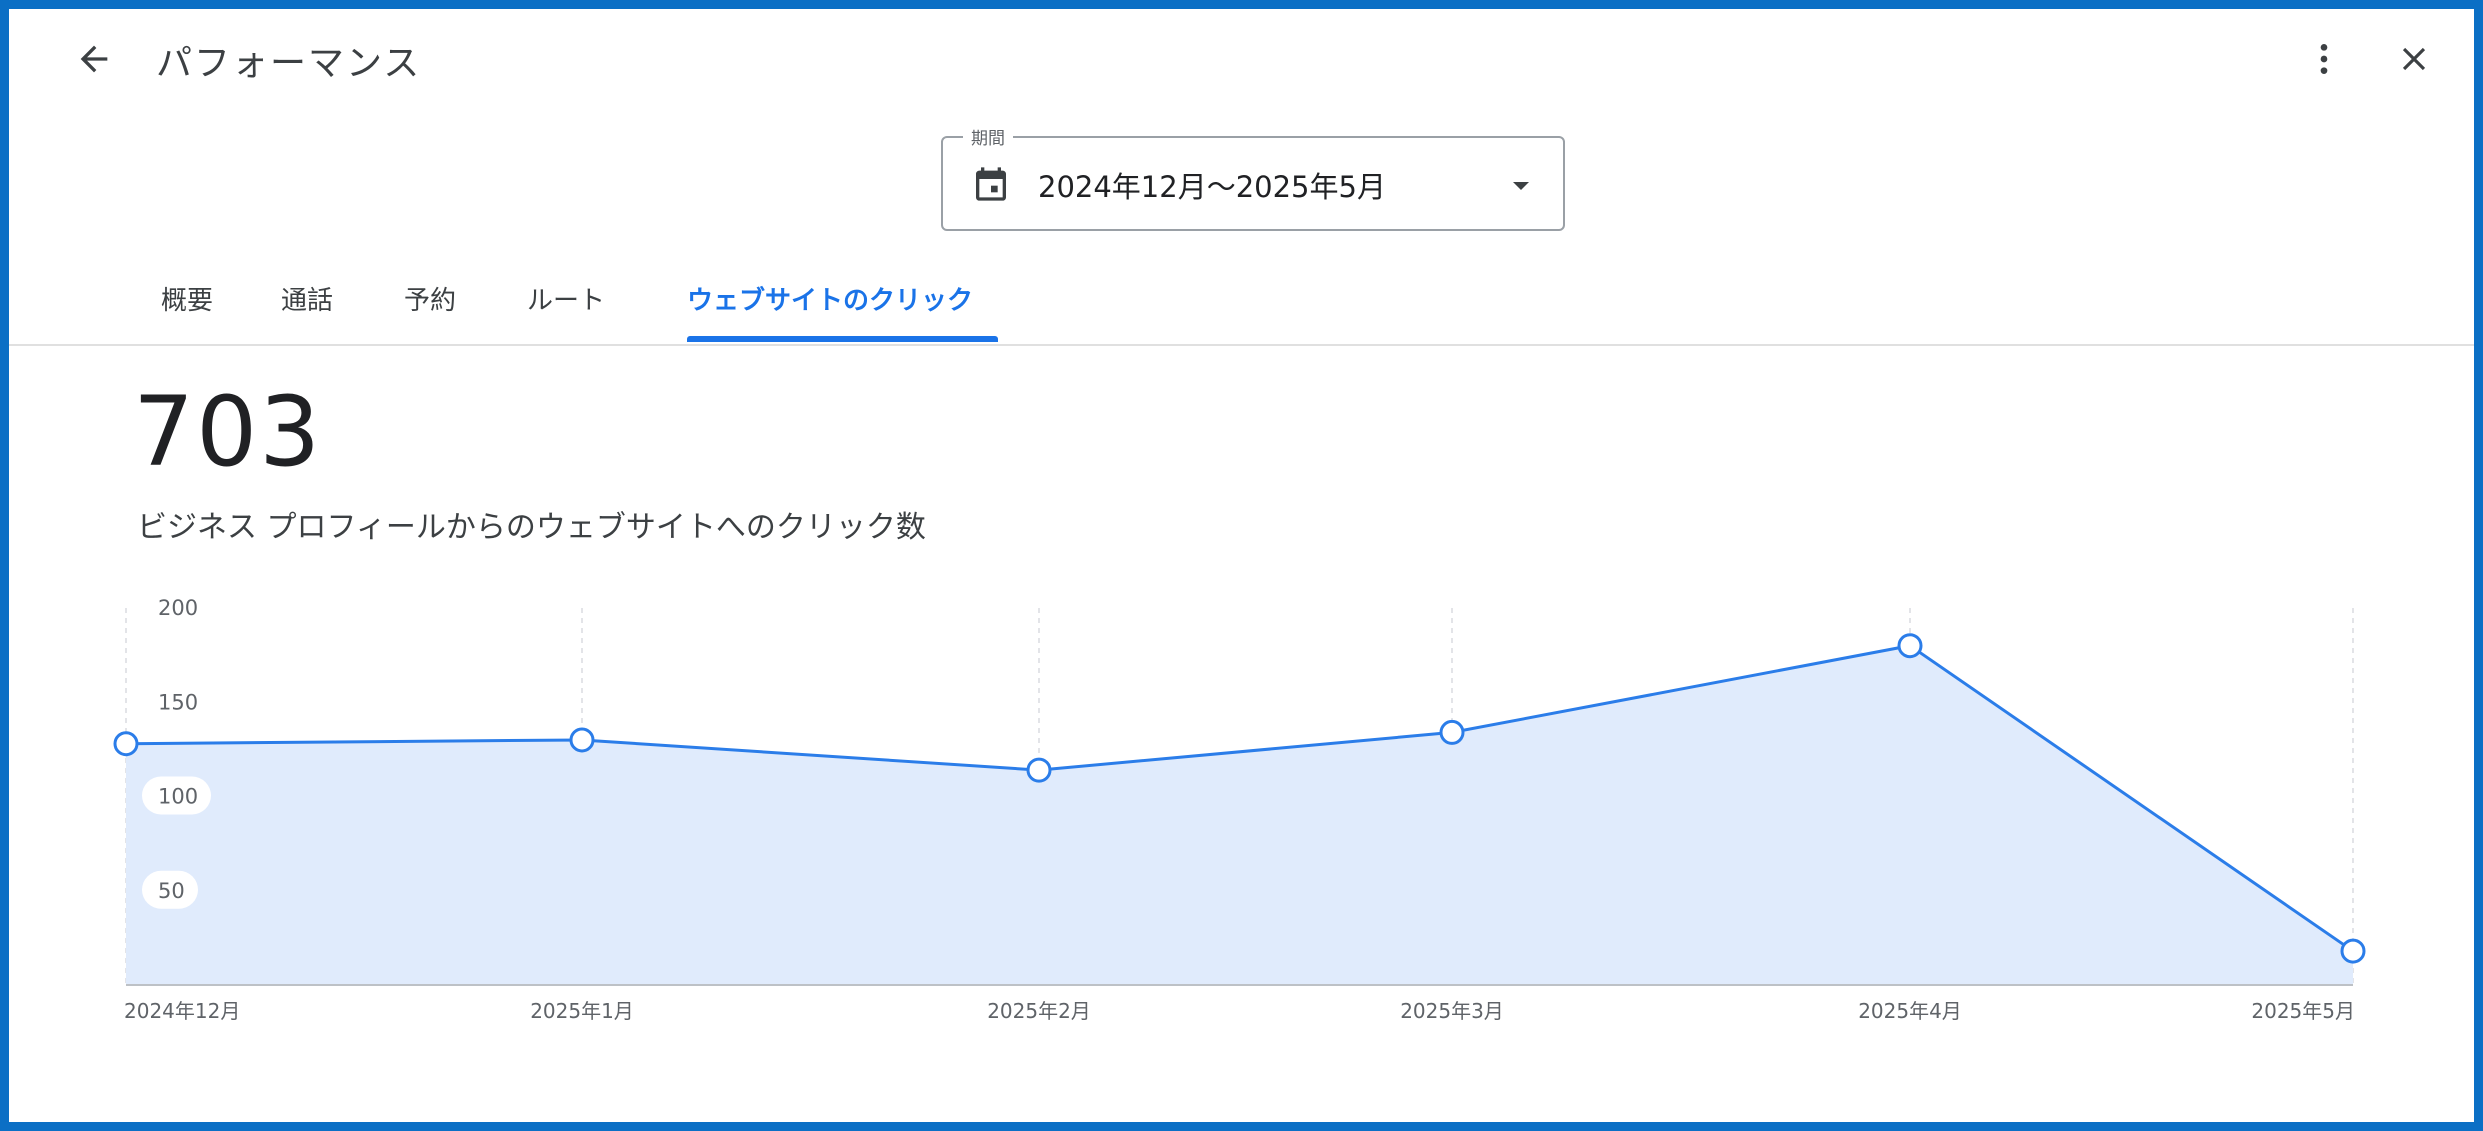 This screenshot has height=1131, width=2483. I want to click on page-title: パフォーマンス, so click(289, 63).